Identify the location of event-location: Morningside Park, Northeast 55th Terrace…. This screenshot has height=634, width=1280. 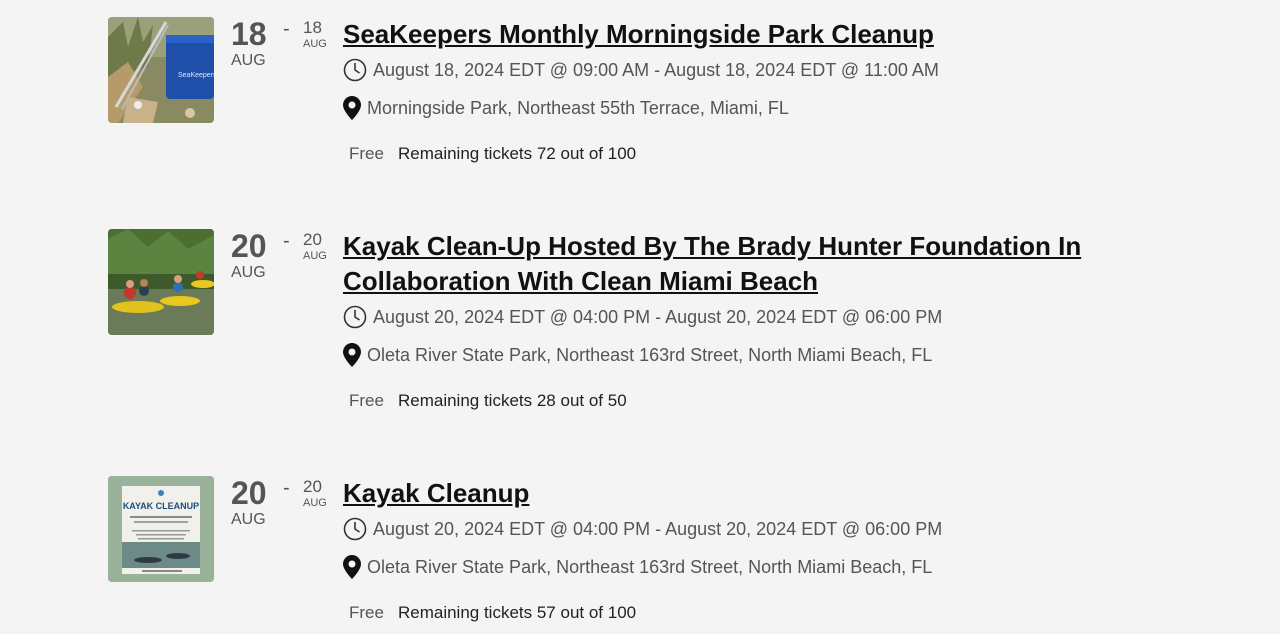
(566, 108).